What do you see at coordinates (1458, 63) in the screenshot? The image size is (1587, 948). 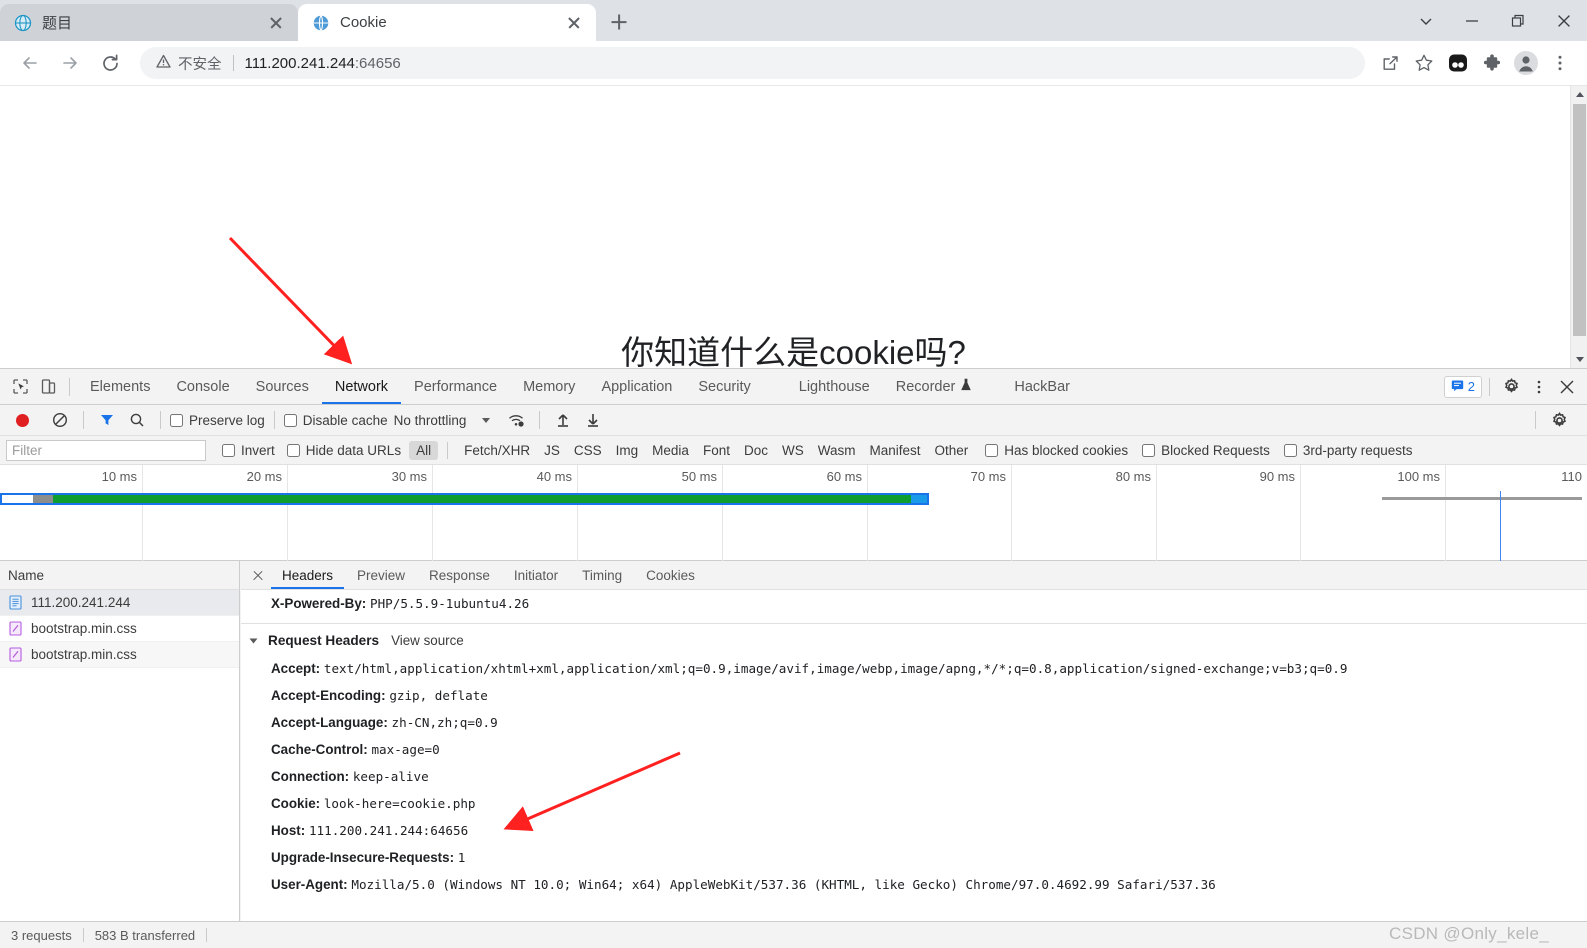 I see `extension-cookie-icon` at bounding box center [1458, 63].